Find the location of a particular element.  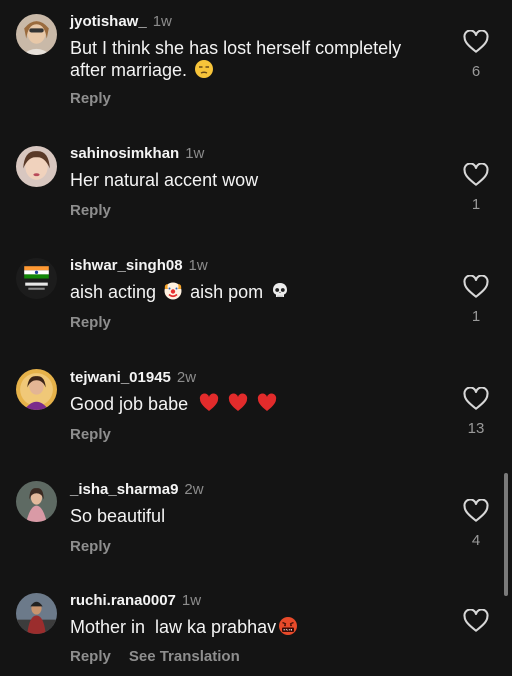

skull-emoji is located at coordinates (280, 291).